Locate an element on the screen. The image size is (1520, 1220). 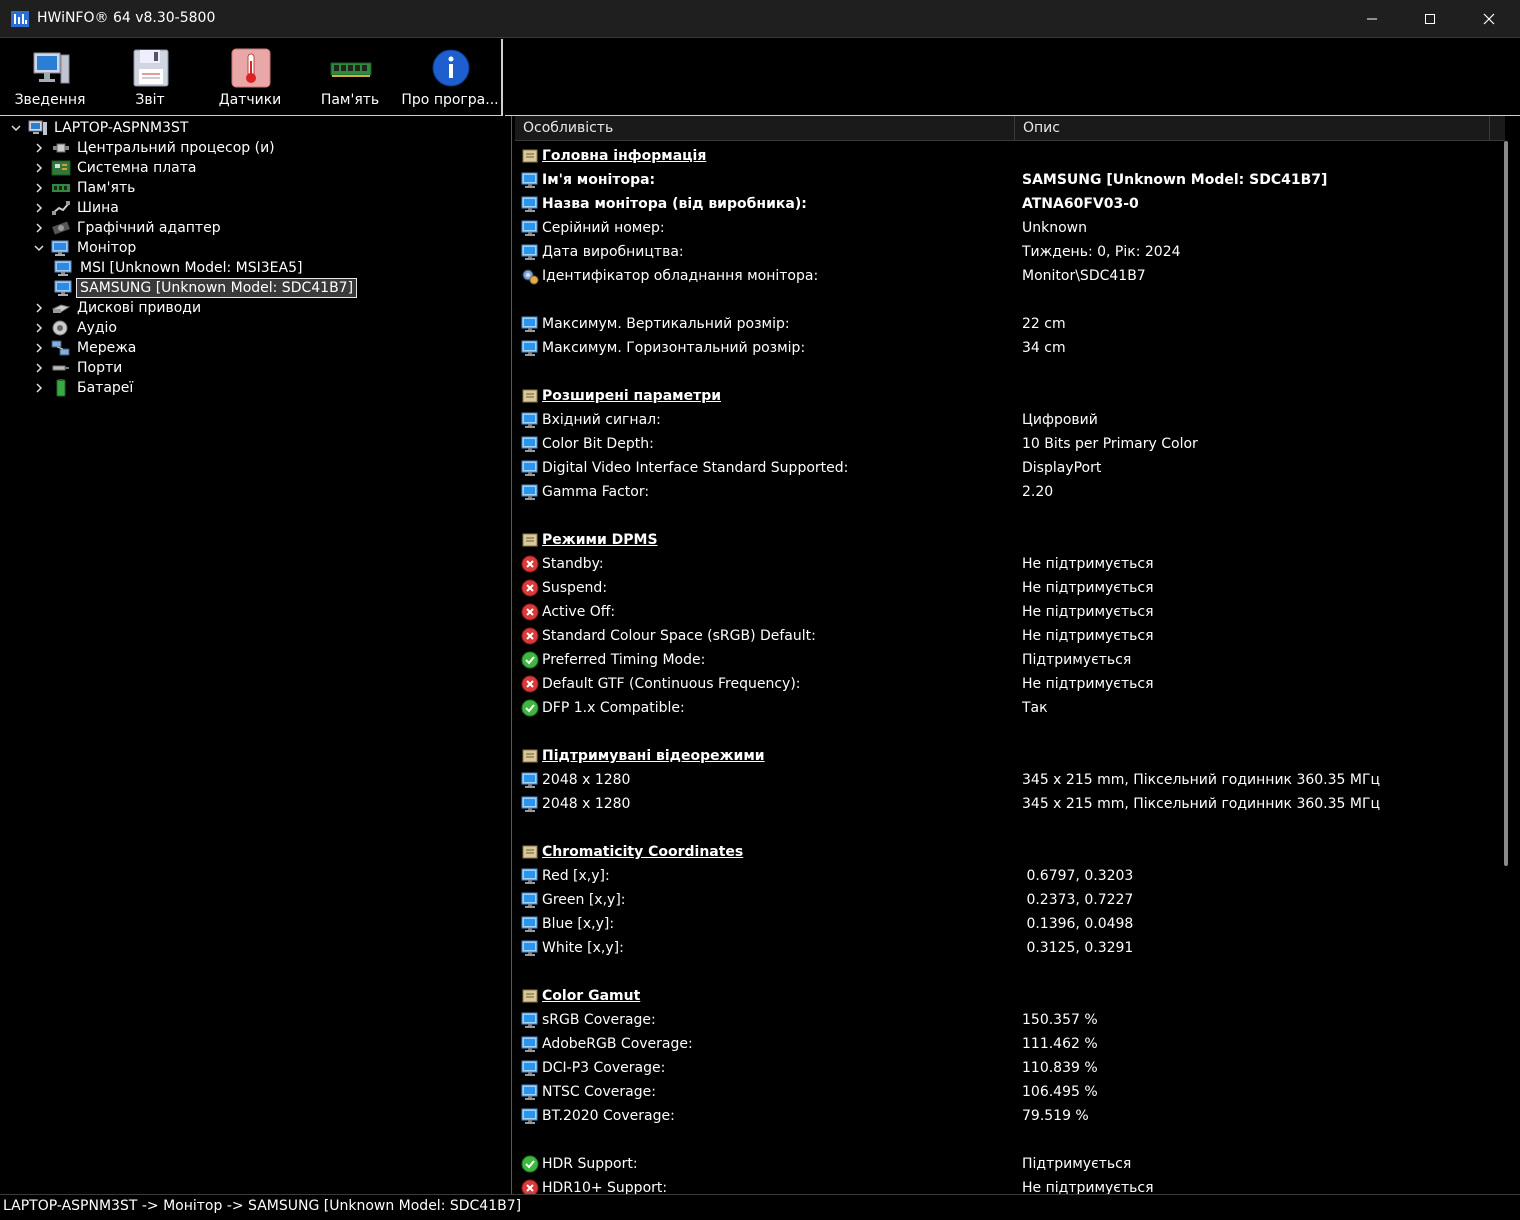
section-header: Chromaticity Coordinates is located at coordinates (1007, 852).